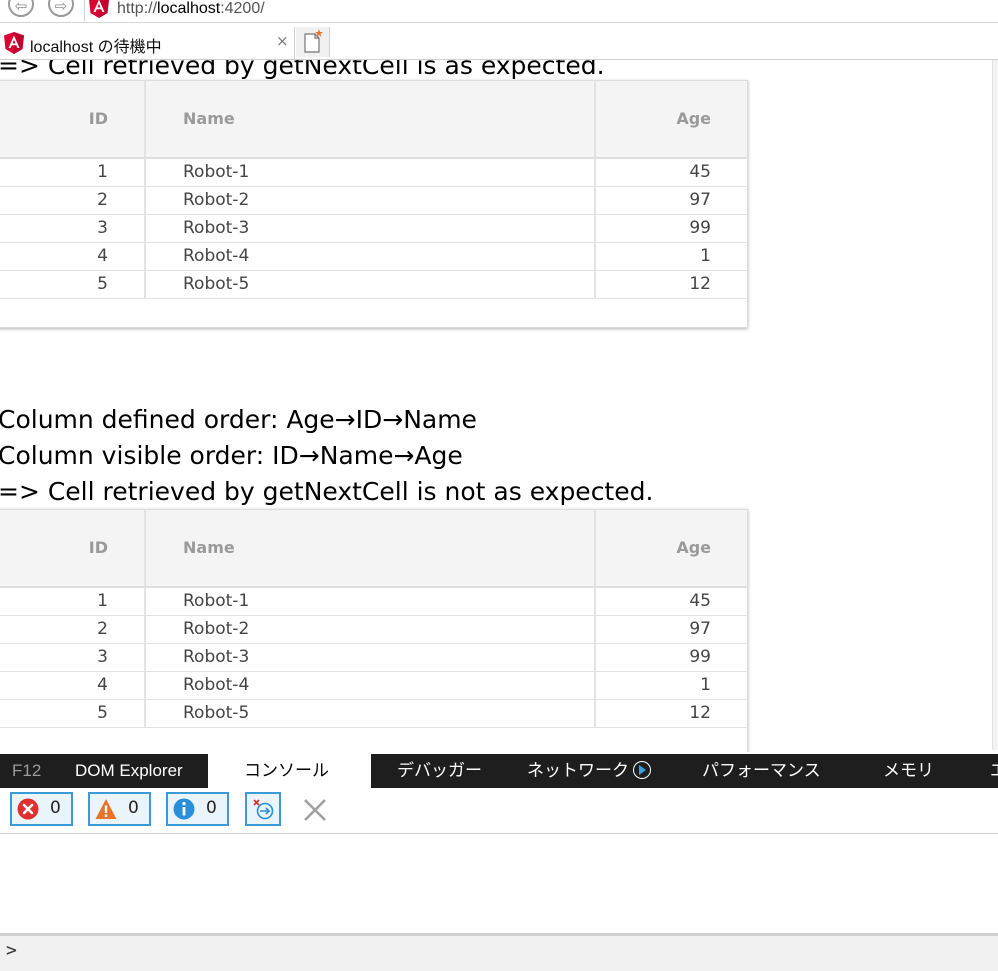 The height and width of the screenshot is (971, 998). Describe the element at coordinates (191, 8) in the screenshot. I see `url-text: http://localhost:4200/` at that location.